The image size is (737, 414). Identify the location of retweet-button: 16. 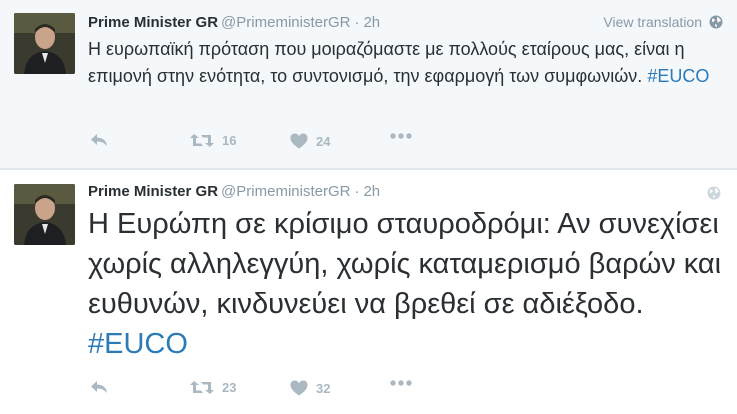
(213, 140).